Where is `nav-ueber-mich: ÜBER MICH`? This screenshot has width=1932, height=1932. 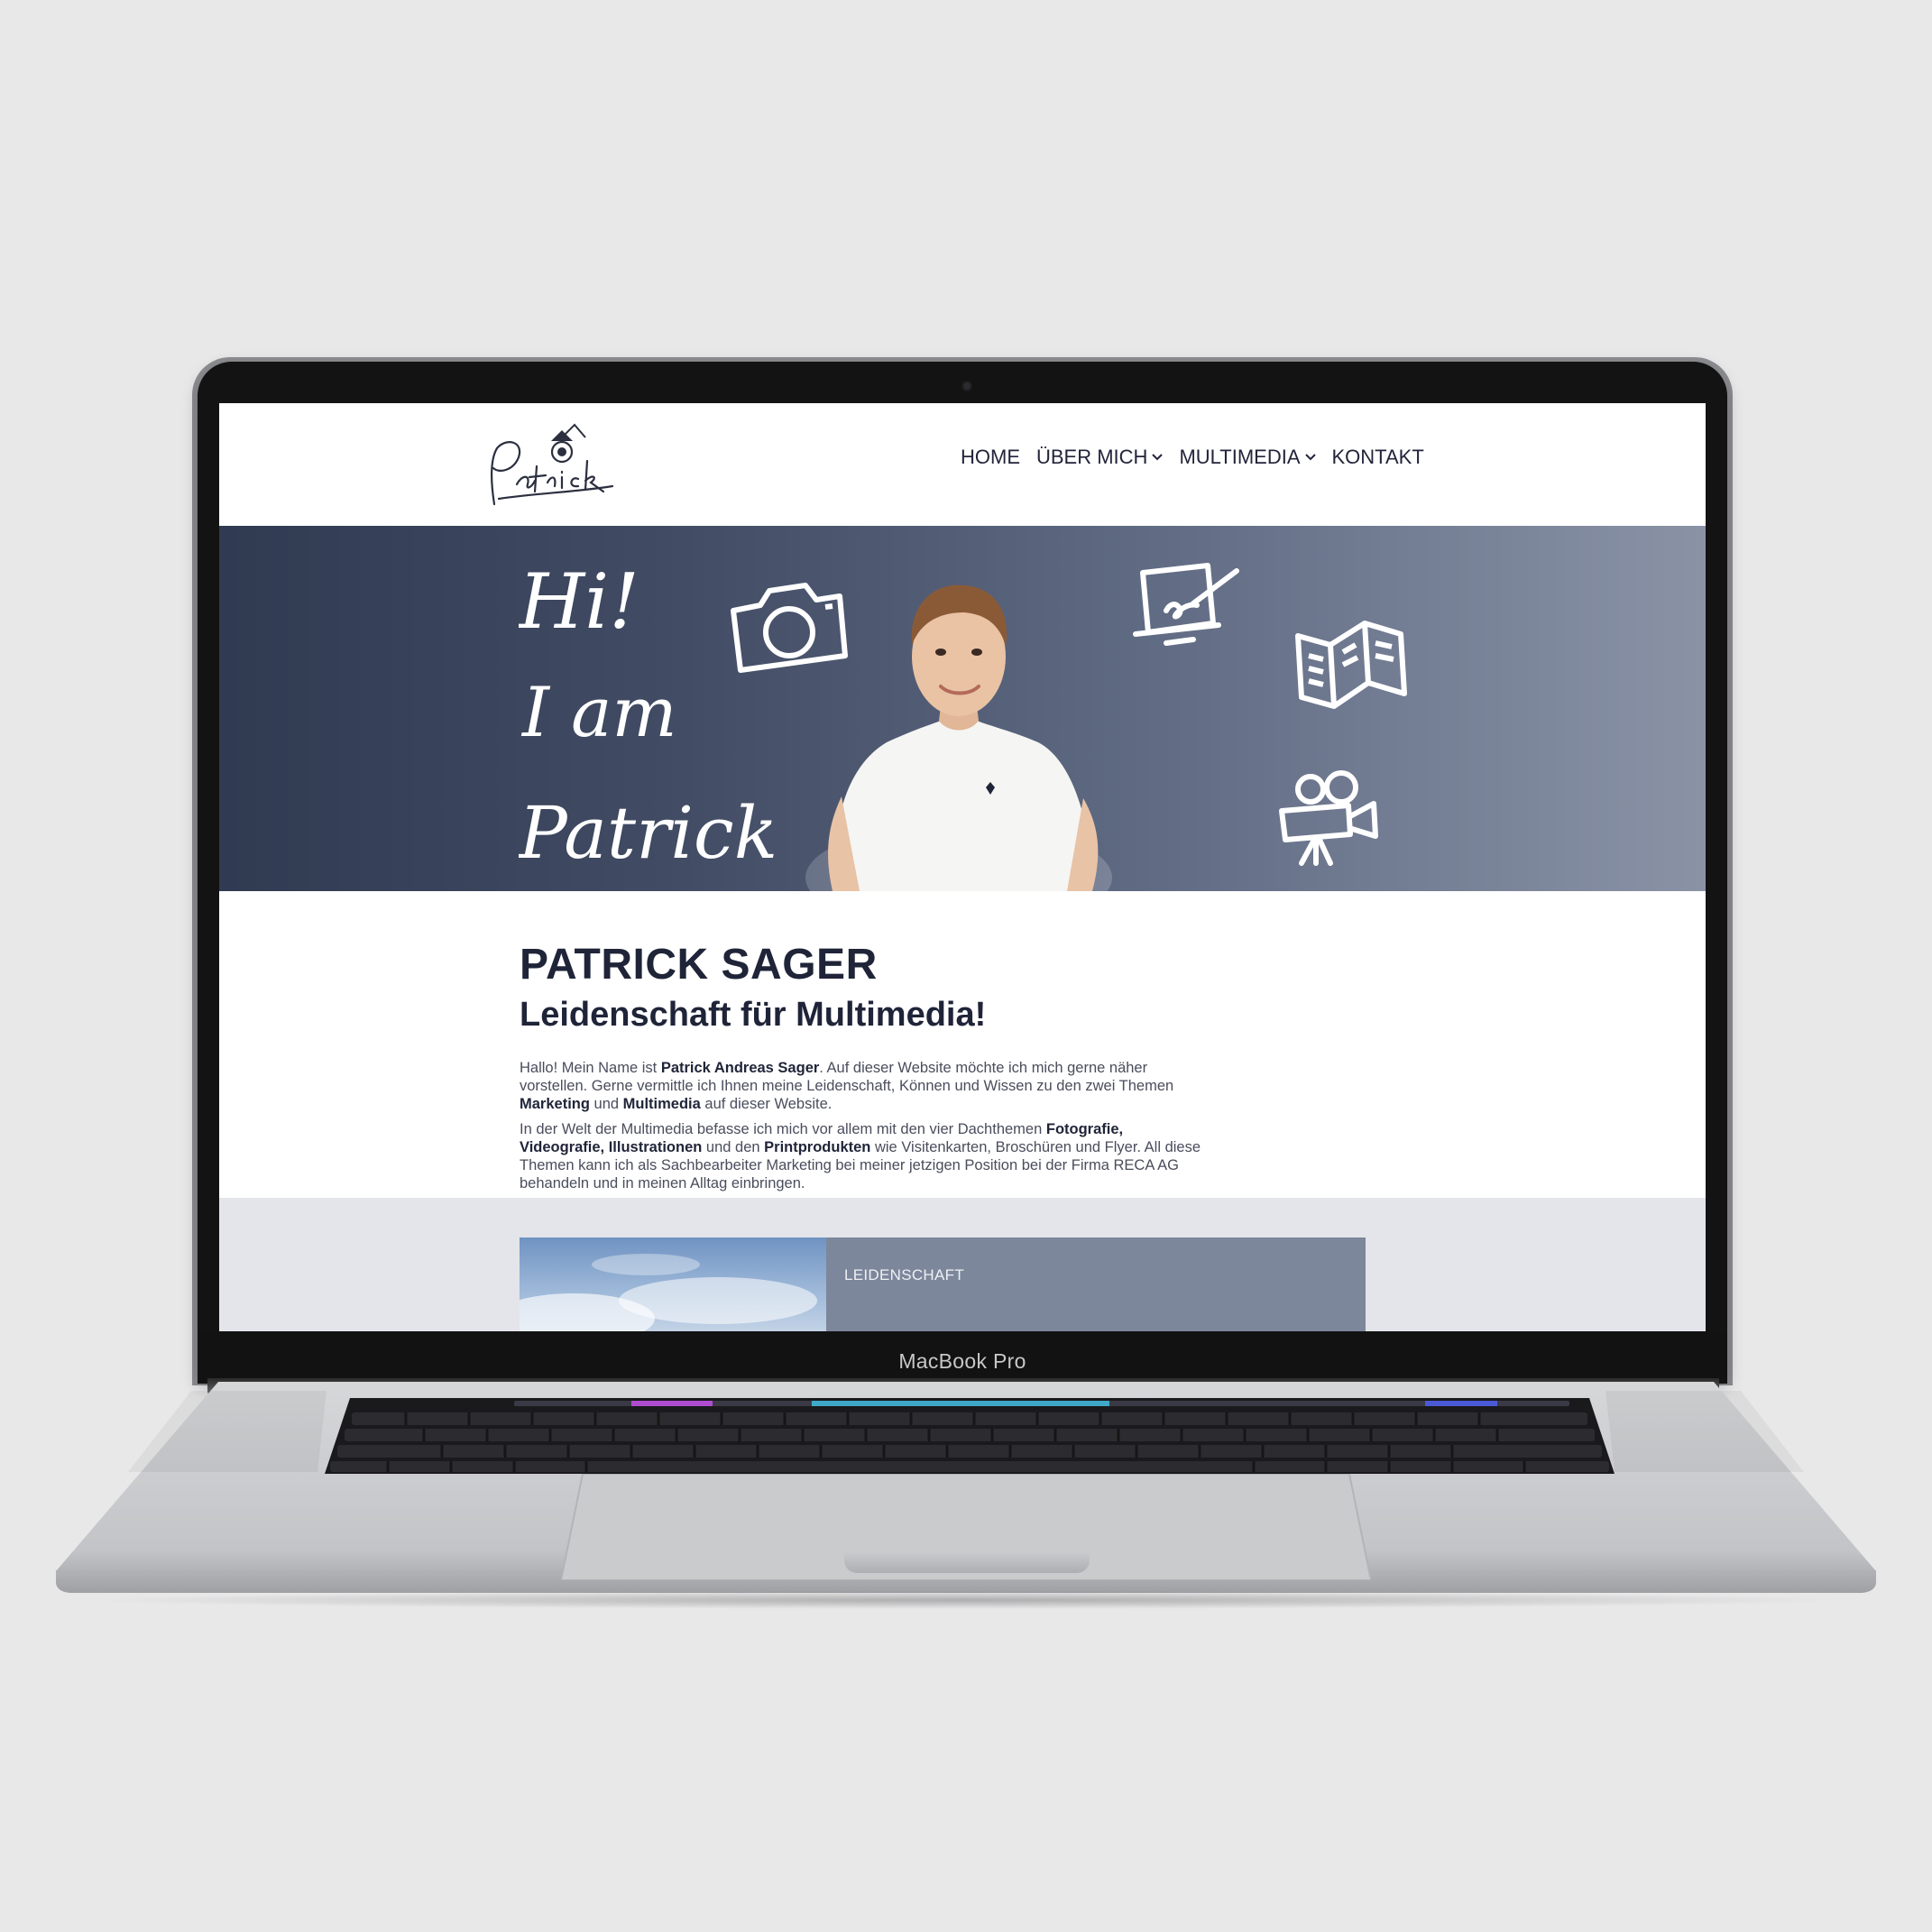 nav-ueber-mich: ÜBER MICH is located at coordinates (1100, 458).